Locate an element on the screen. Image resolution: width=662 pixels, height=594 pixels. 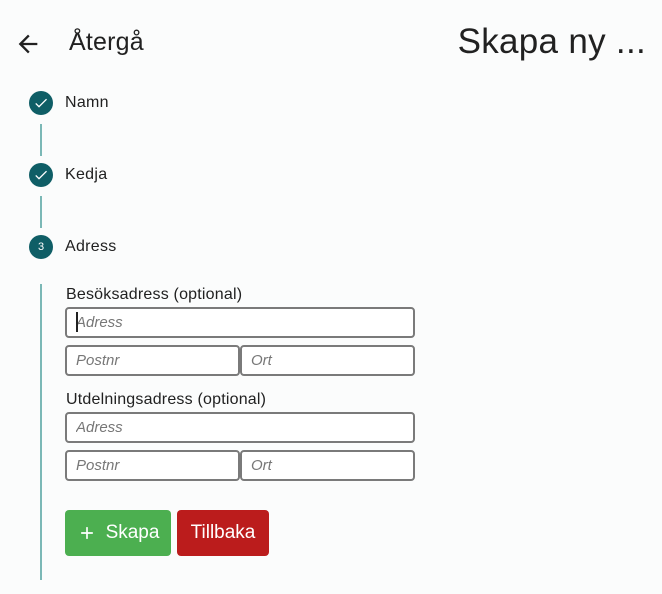
back-link: Återgå is located at coordinates (106, 42).